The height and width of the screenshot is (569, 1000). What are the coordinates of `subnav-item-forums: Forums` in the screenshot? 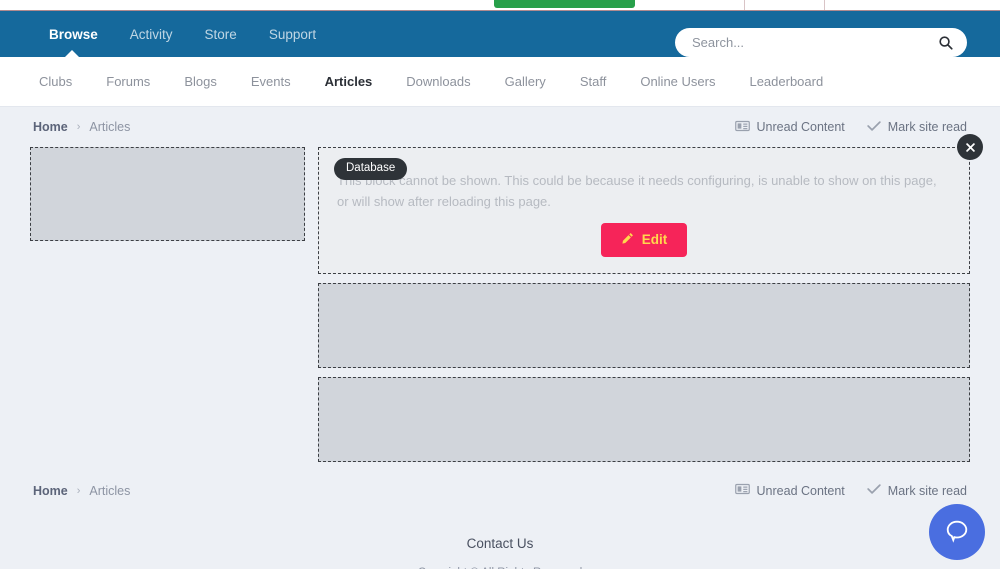 It's located at (128, 81).